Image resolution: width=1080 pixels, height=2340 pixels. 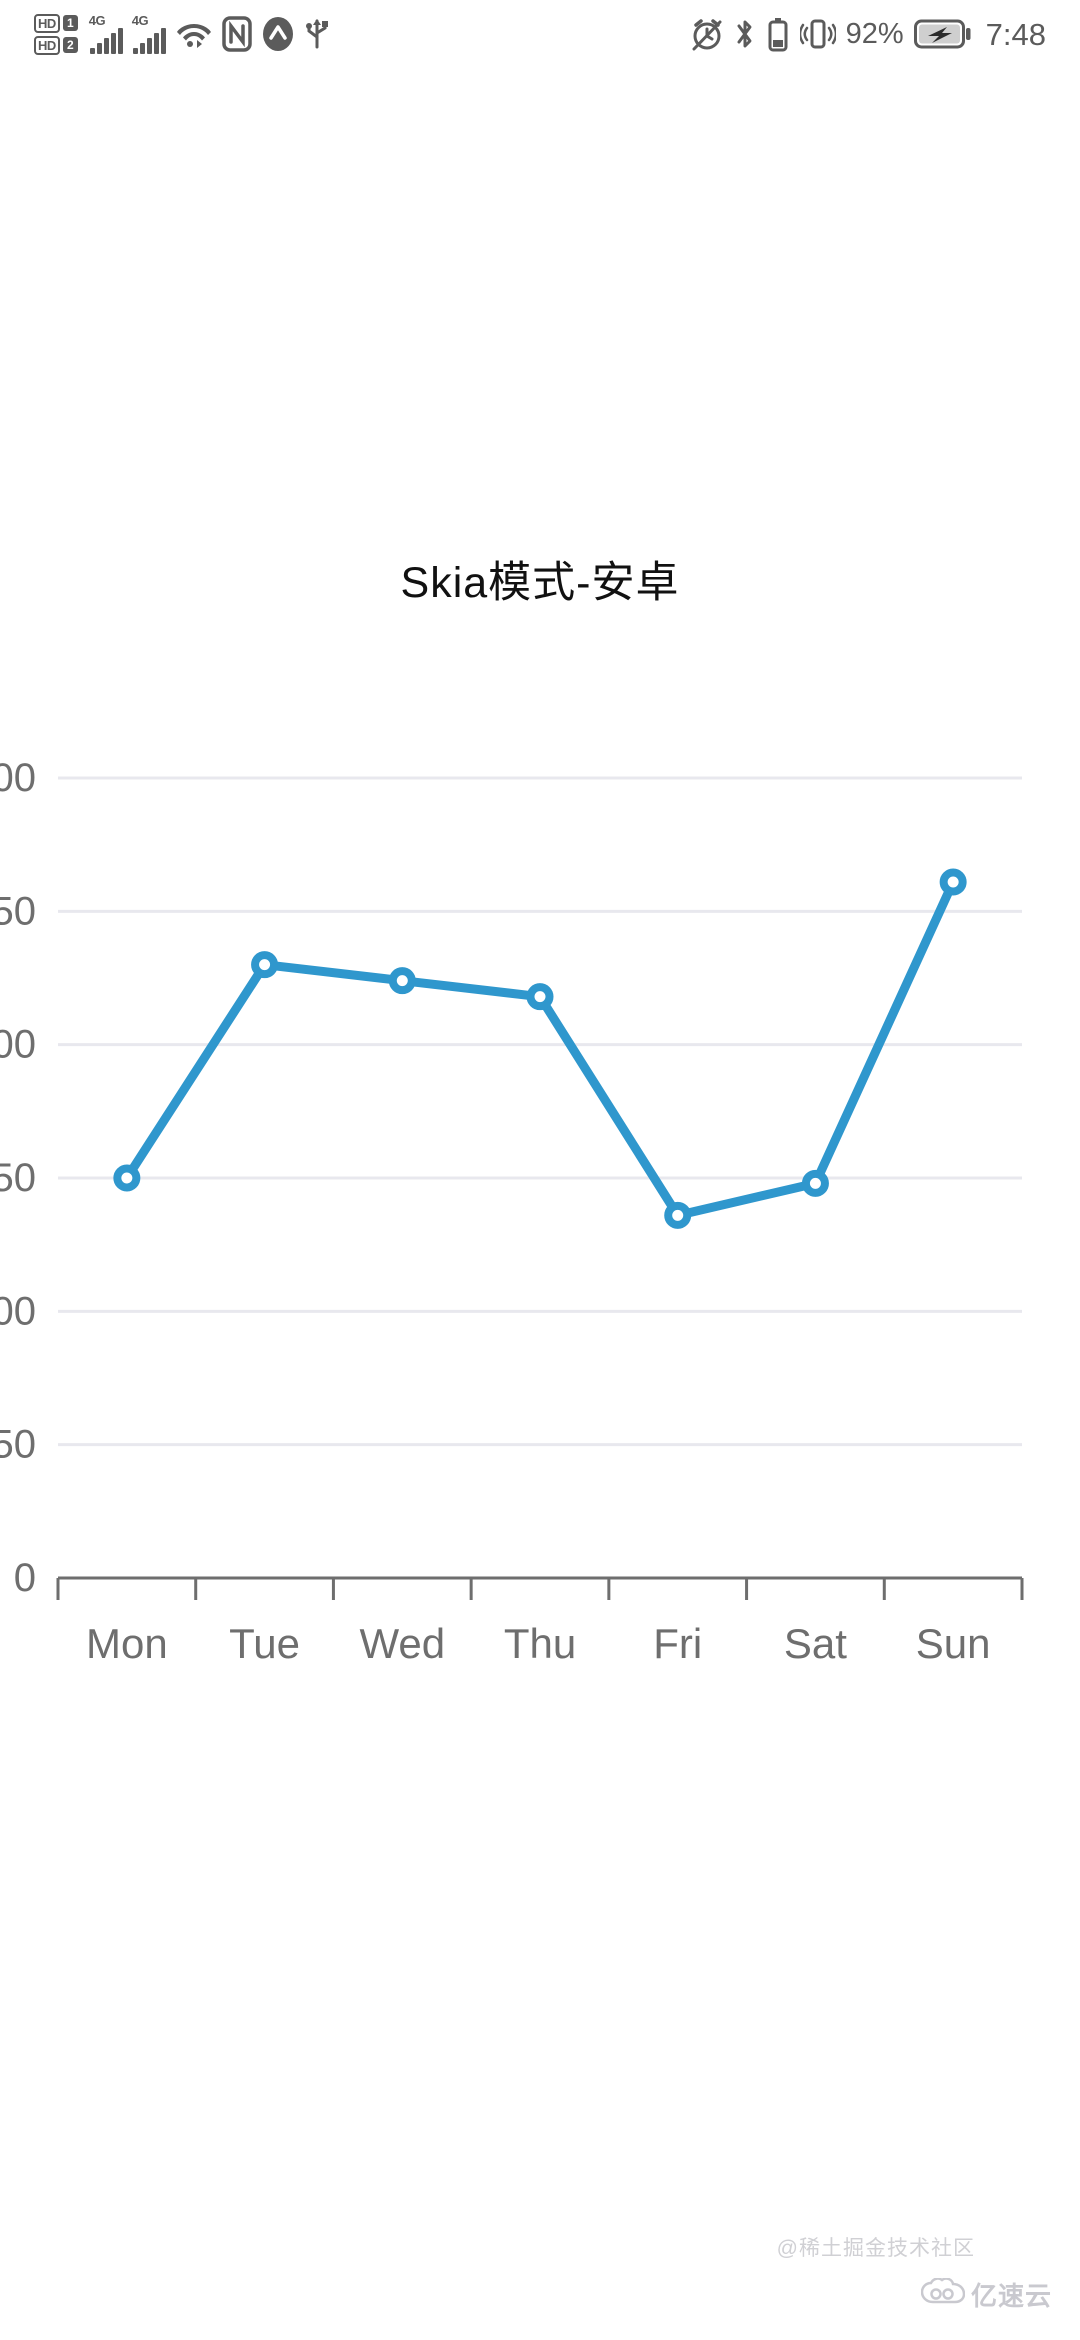 What do you see at coordinates (149, 41) in the screenshot?
I see `signal-bars-sim2` at bounding box center [149, 41].